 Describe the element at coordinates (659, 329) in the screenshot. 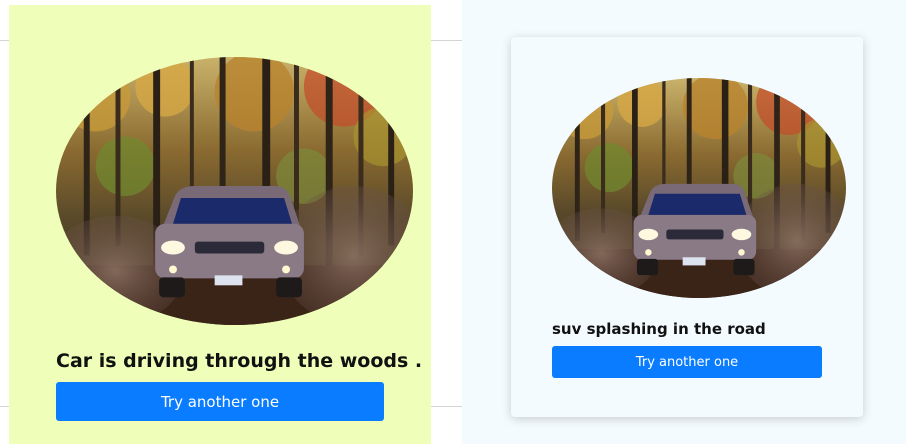

I see `caption-text: suv splashing in the road` at that location.